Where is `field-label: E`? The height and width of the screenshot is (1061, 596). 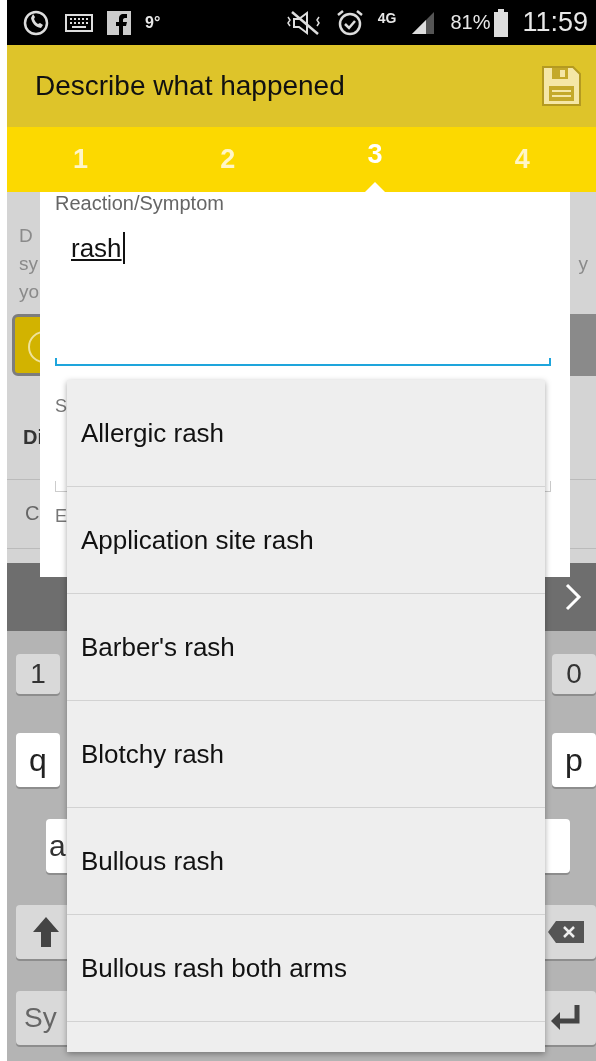 field-label: E is located at coordinates (61, 516).